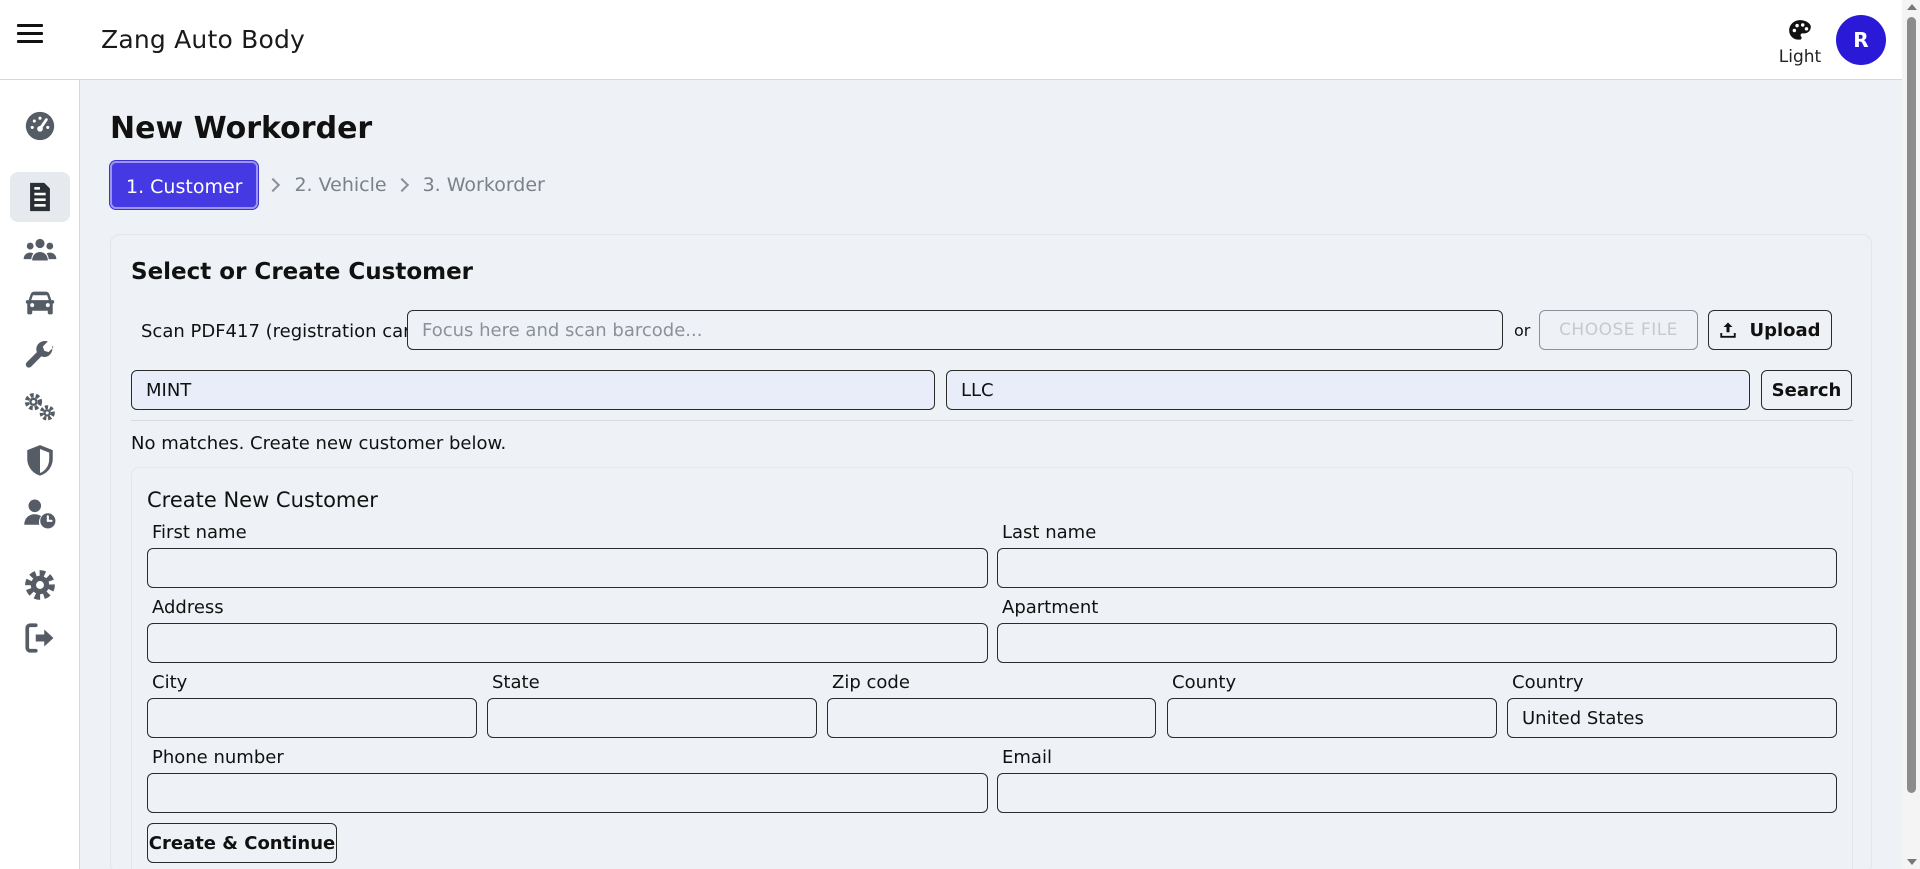  What do you see at coordinates (1800, 30) in the screenshot?
I see `palette-icon` at bounding box center [1800, 30].